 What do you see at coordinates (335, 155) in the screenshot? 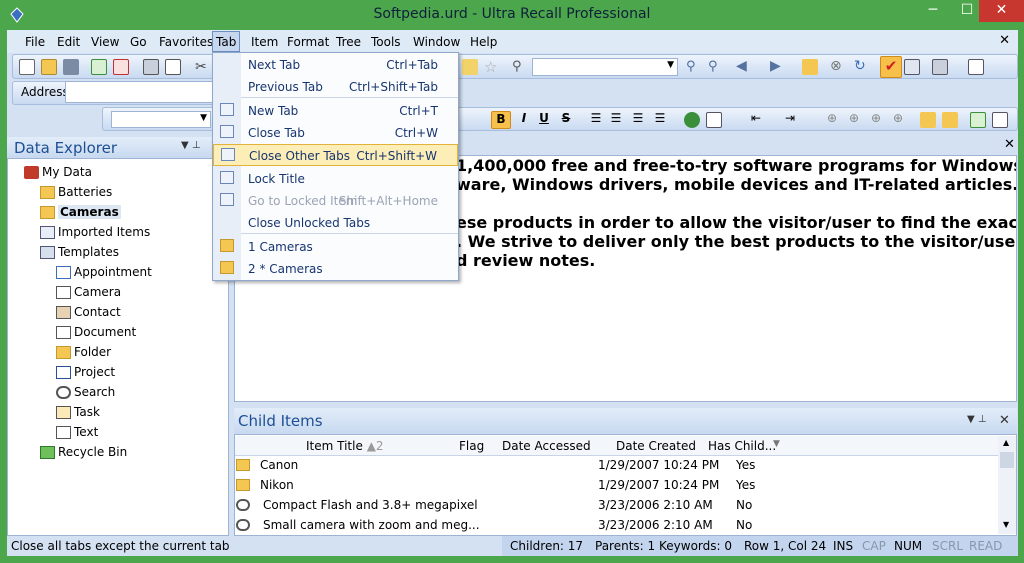
I see `tab-menu-item: Close Other Tabs Ctrl+Shift+W` at bounding box center [335, 155].